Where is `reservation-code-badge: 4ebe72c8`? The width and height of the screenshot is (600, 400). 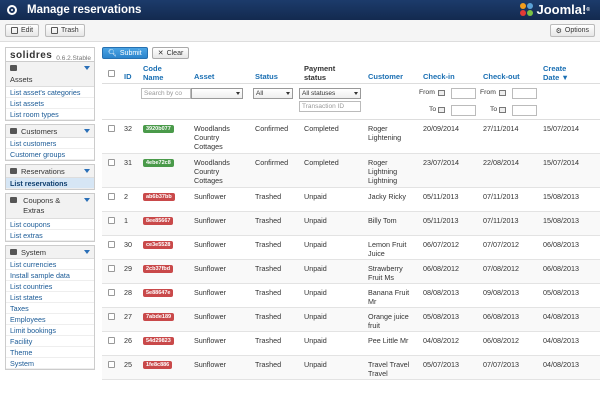
reservation-code-badge: 4ebe72c8 is located at coordinates (158, 163).